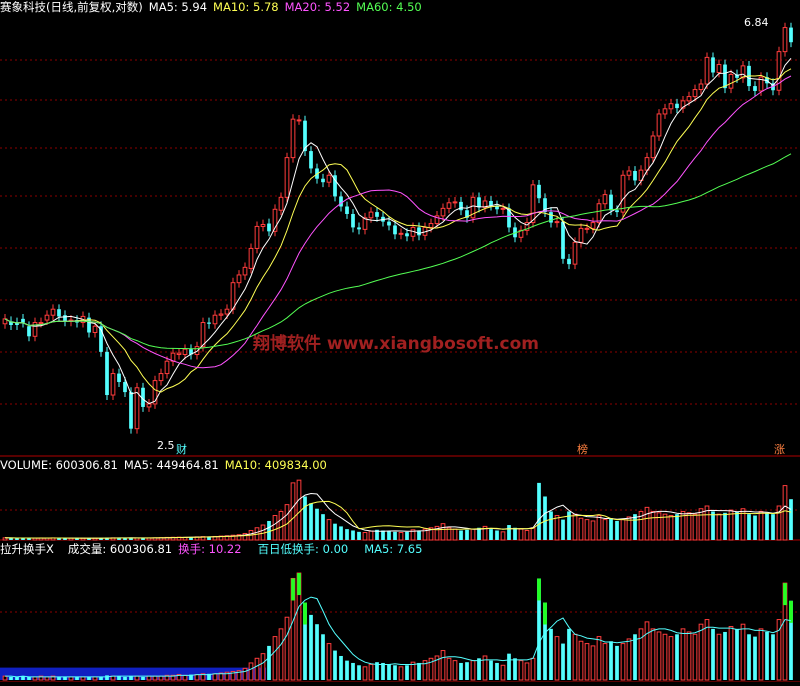 The image size is (800, 686). I want to click on marker-cai: 财, so click(181, 449).